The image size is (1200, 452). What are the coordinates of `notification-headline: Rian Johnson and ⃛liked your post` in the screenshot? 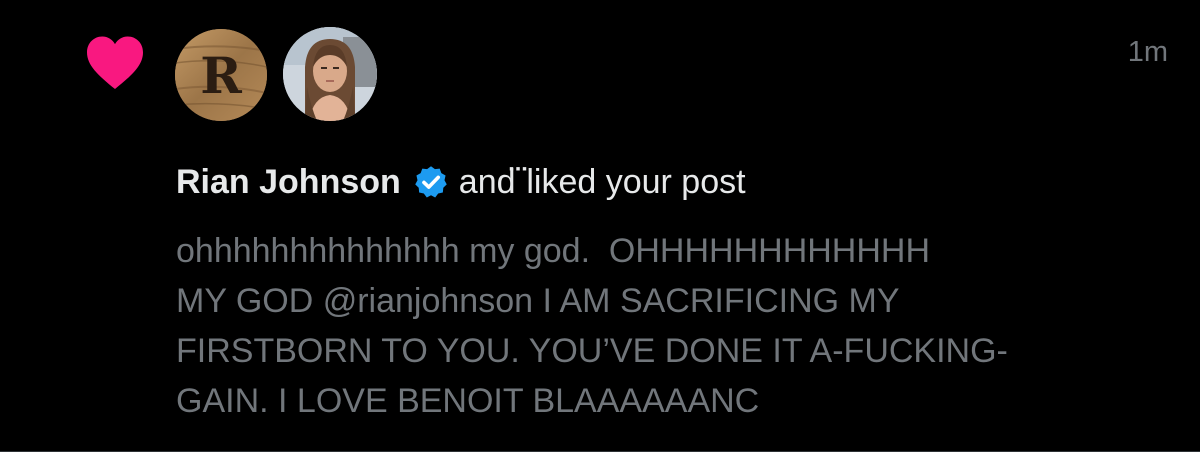 It's located at (461, 182).